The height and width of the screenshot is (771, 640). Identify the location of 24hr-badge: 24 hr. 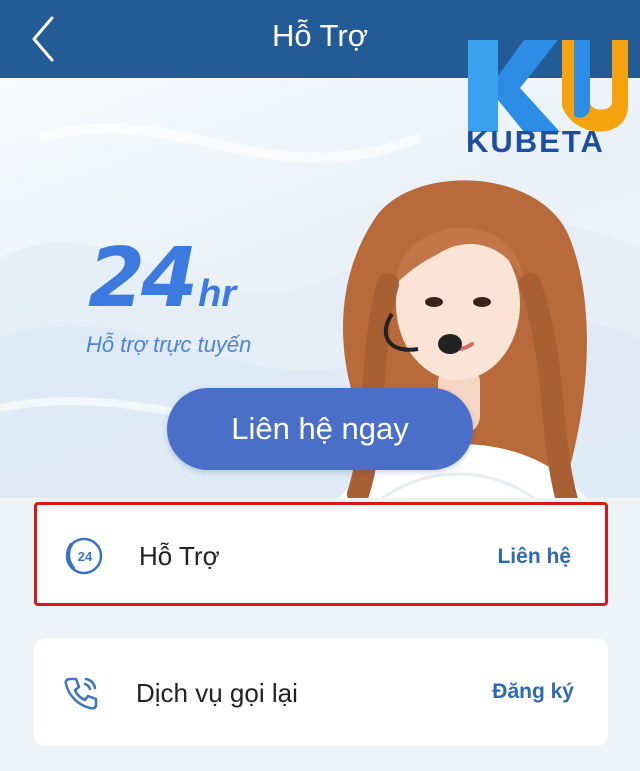
(162, 279).